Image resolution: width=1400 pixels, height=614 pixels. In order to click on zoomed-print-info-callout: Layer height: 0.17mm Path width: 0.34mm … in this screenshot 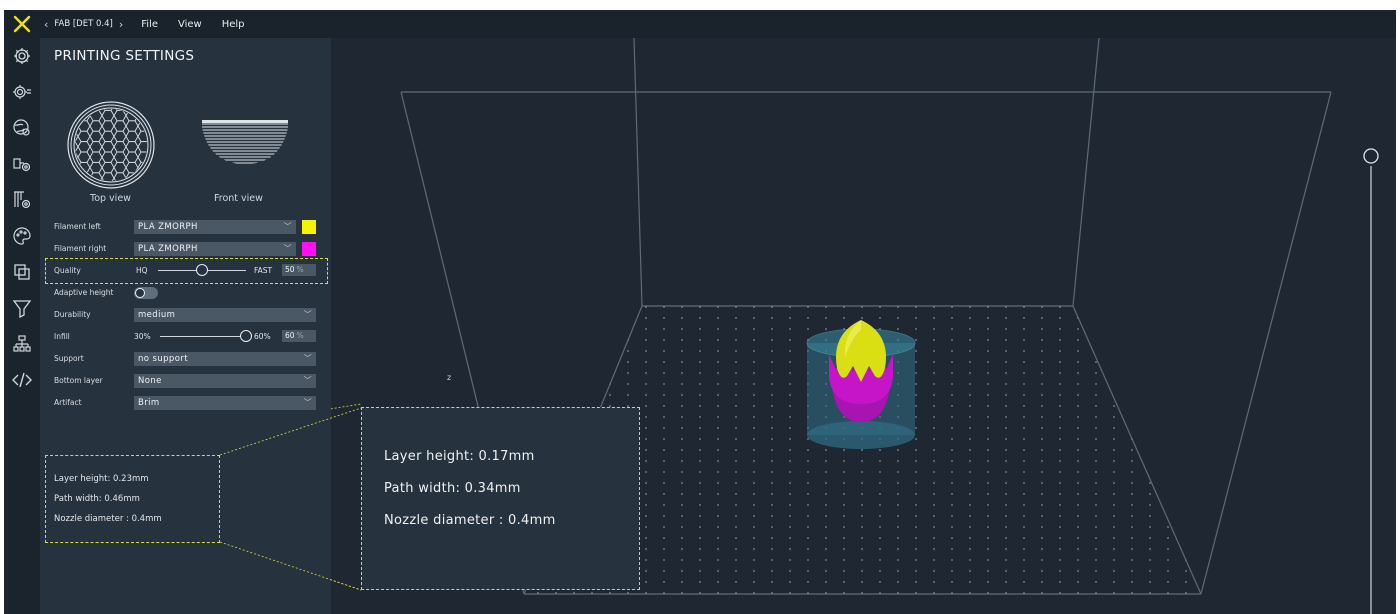, I will do `click(500, 498)`.